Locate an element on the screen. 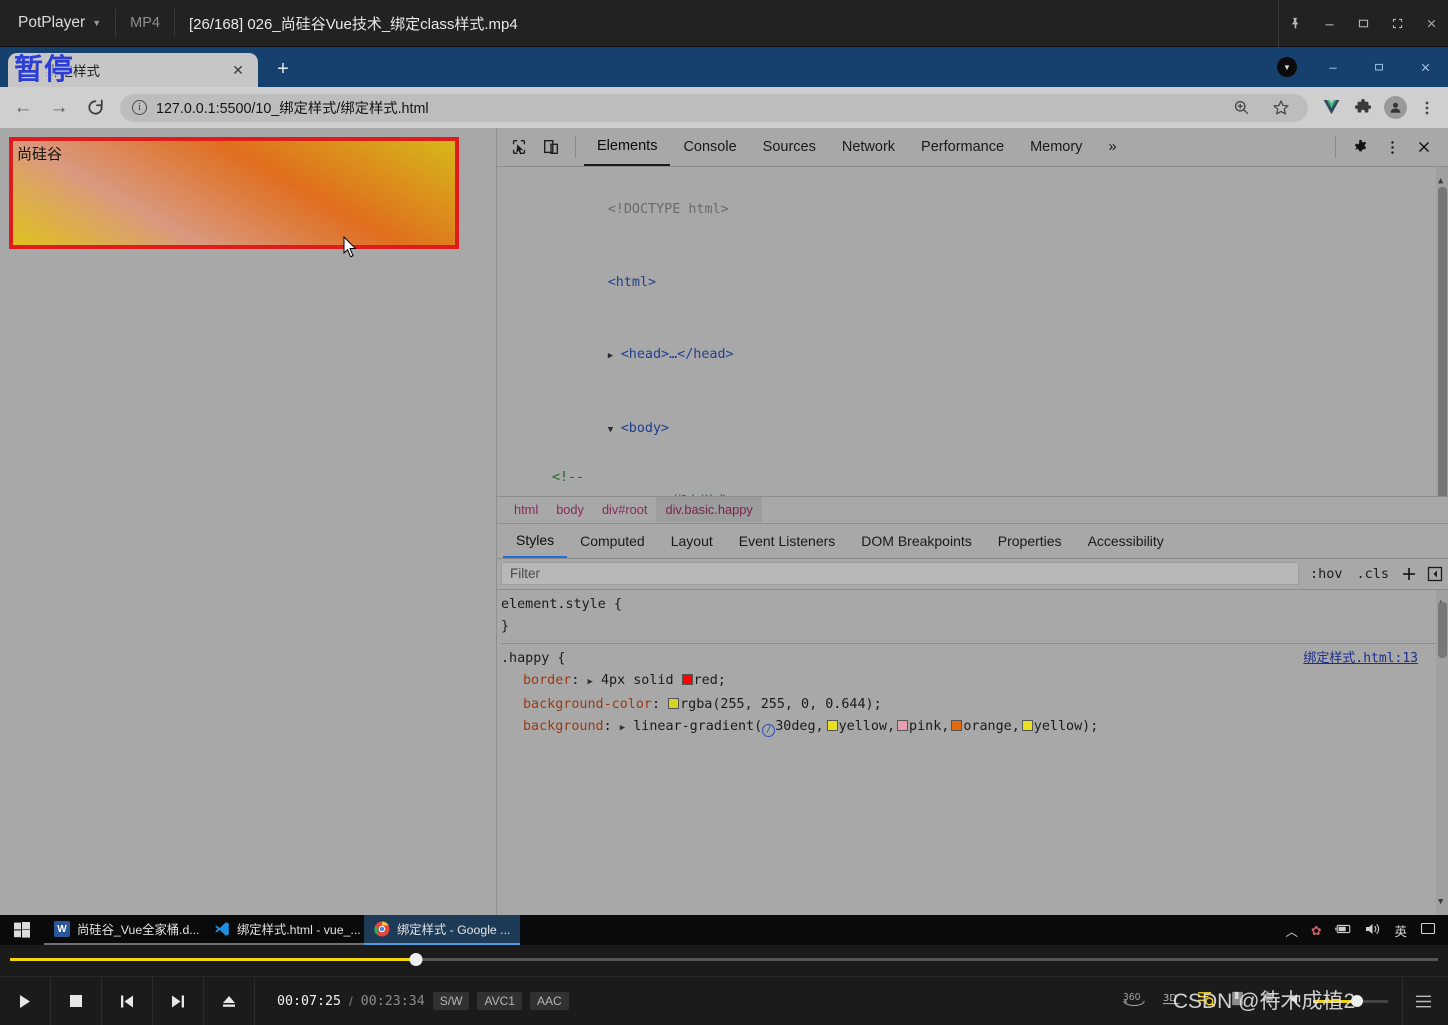 This screenshot has width=1448, height=1025. tab-properties: Properties is located at coordinates (1030, 541).